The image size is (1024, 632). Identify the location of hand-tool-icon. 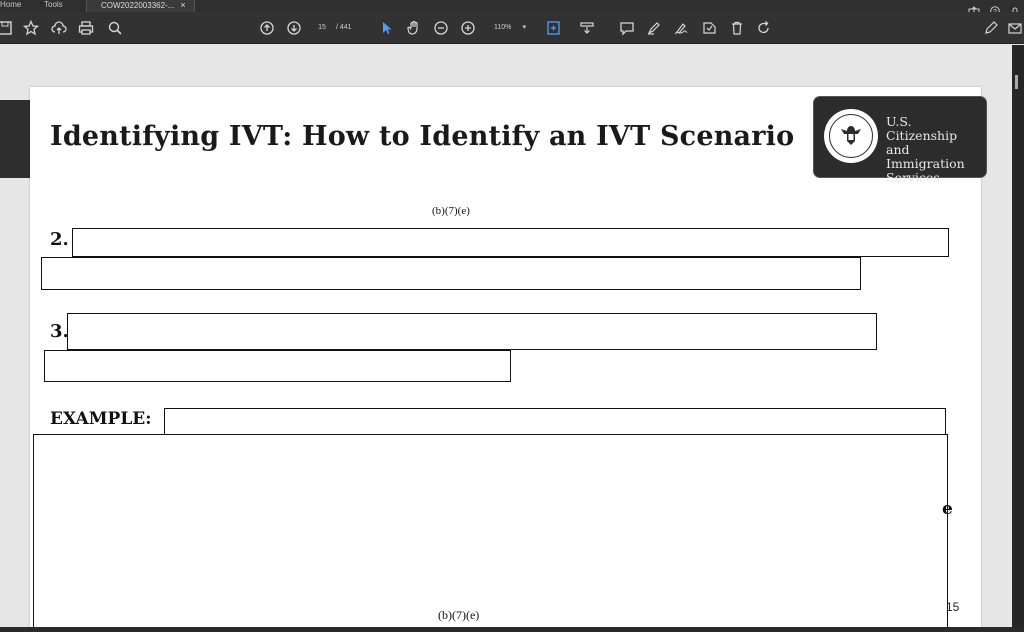
(414, 28).